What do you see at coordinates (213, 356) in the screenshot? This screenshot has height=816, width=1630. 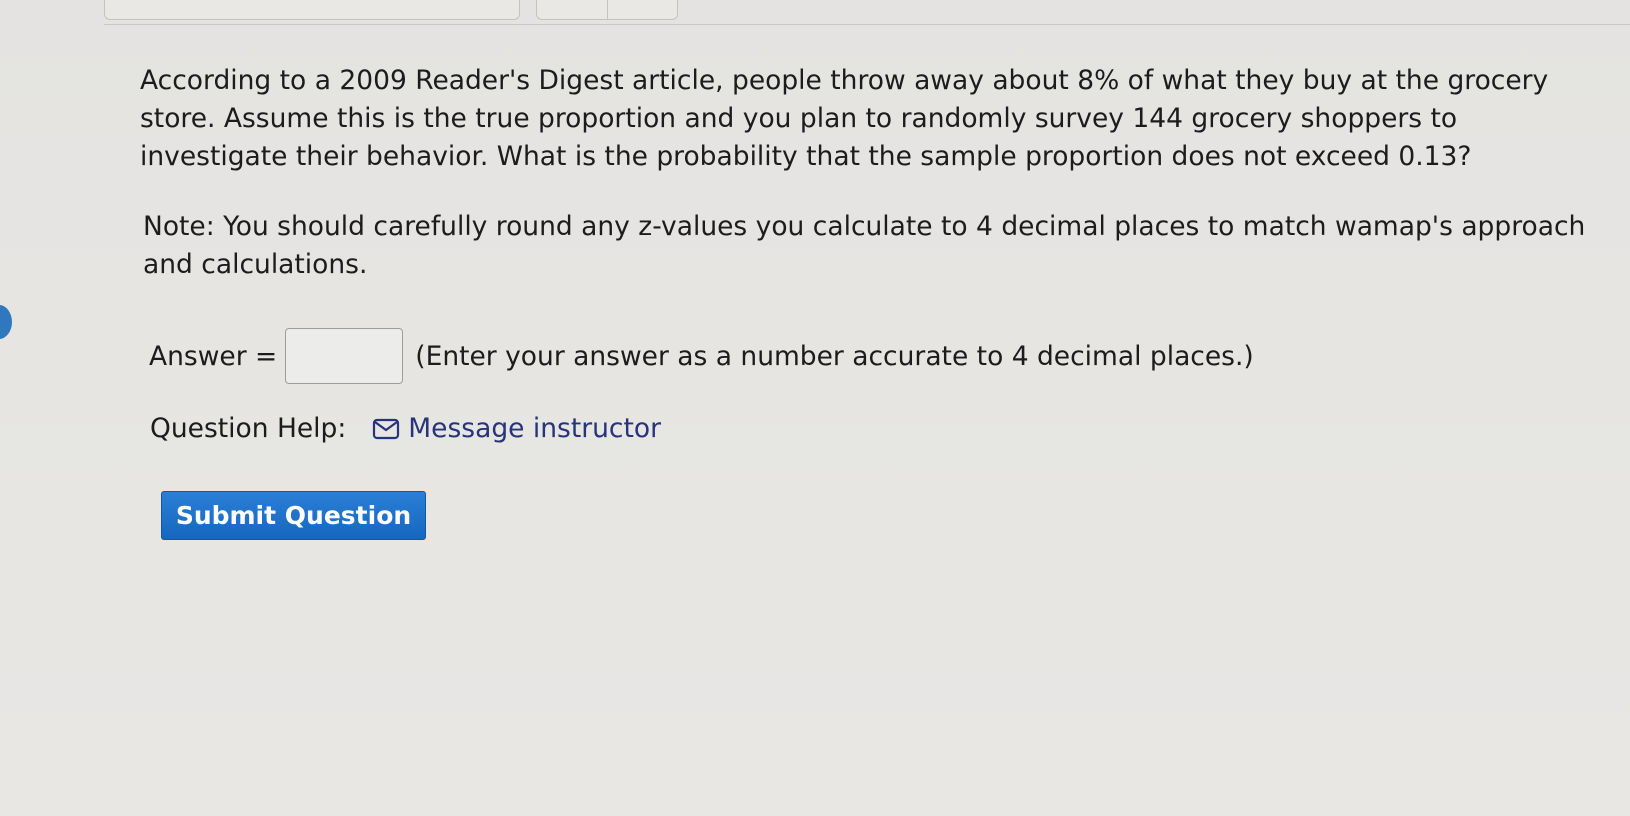 I see `answer-label: Answer =` at bounding box center [213, 356].